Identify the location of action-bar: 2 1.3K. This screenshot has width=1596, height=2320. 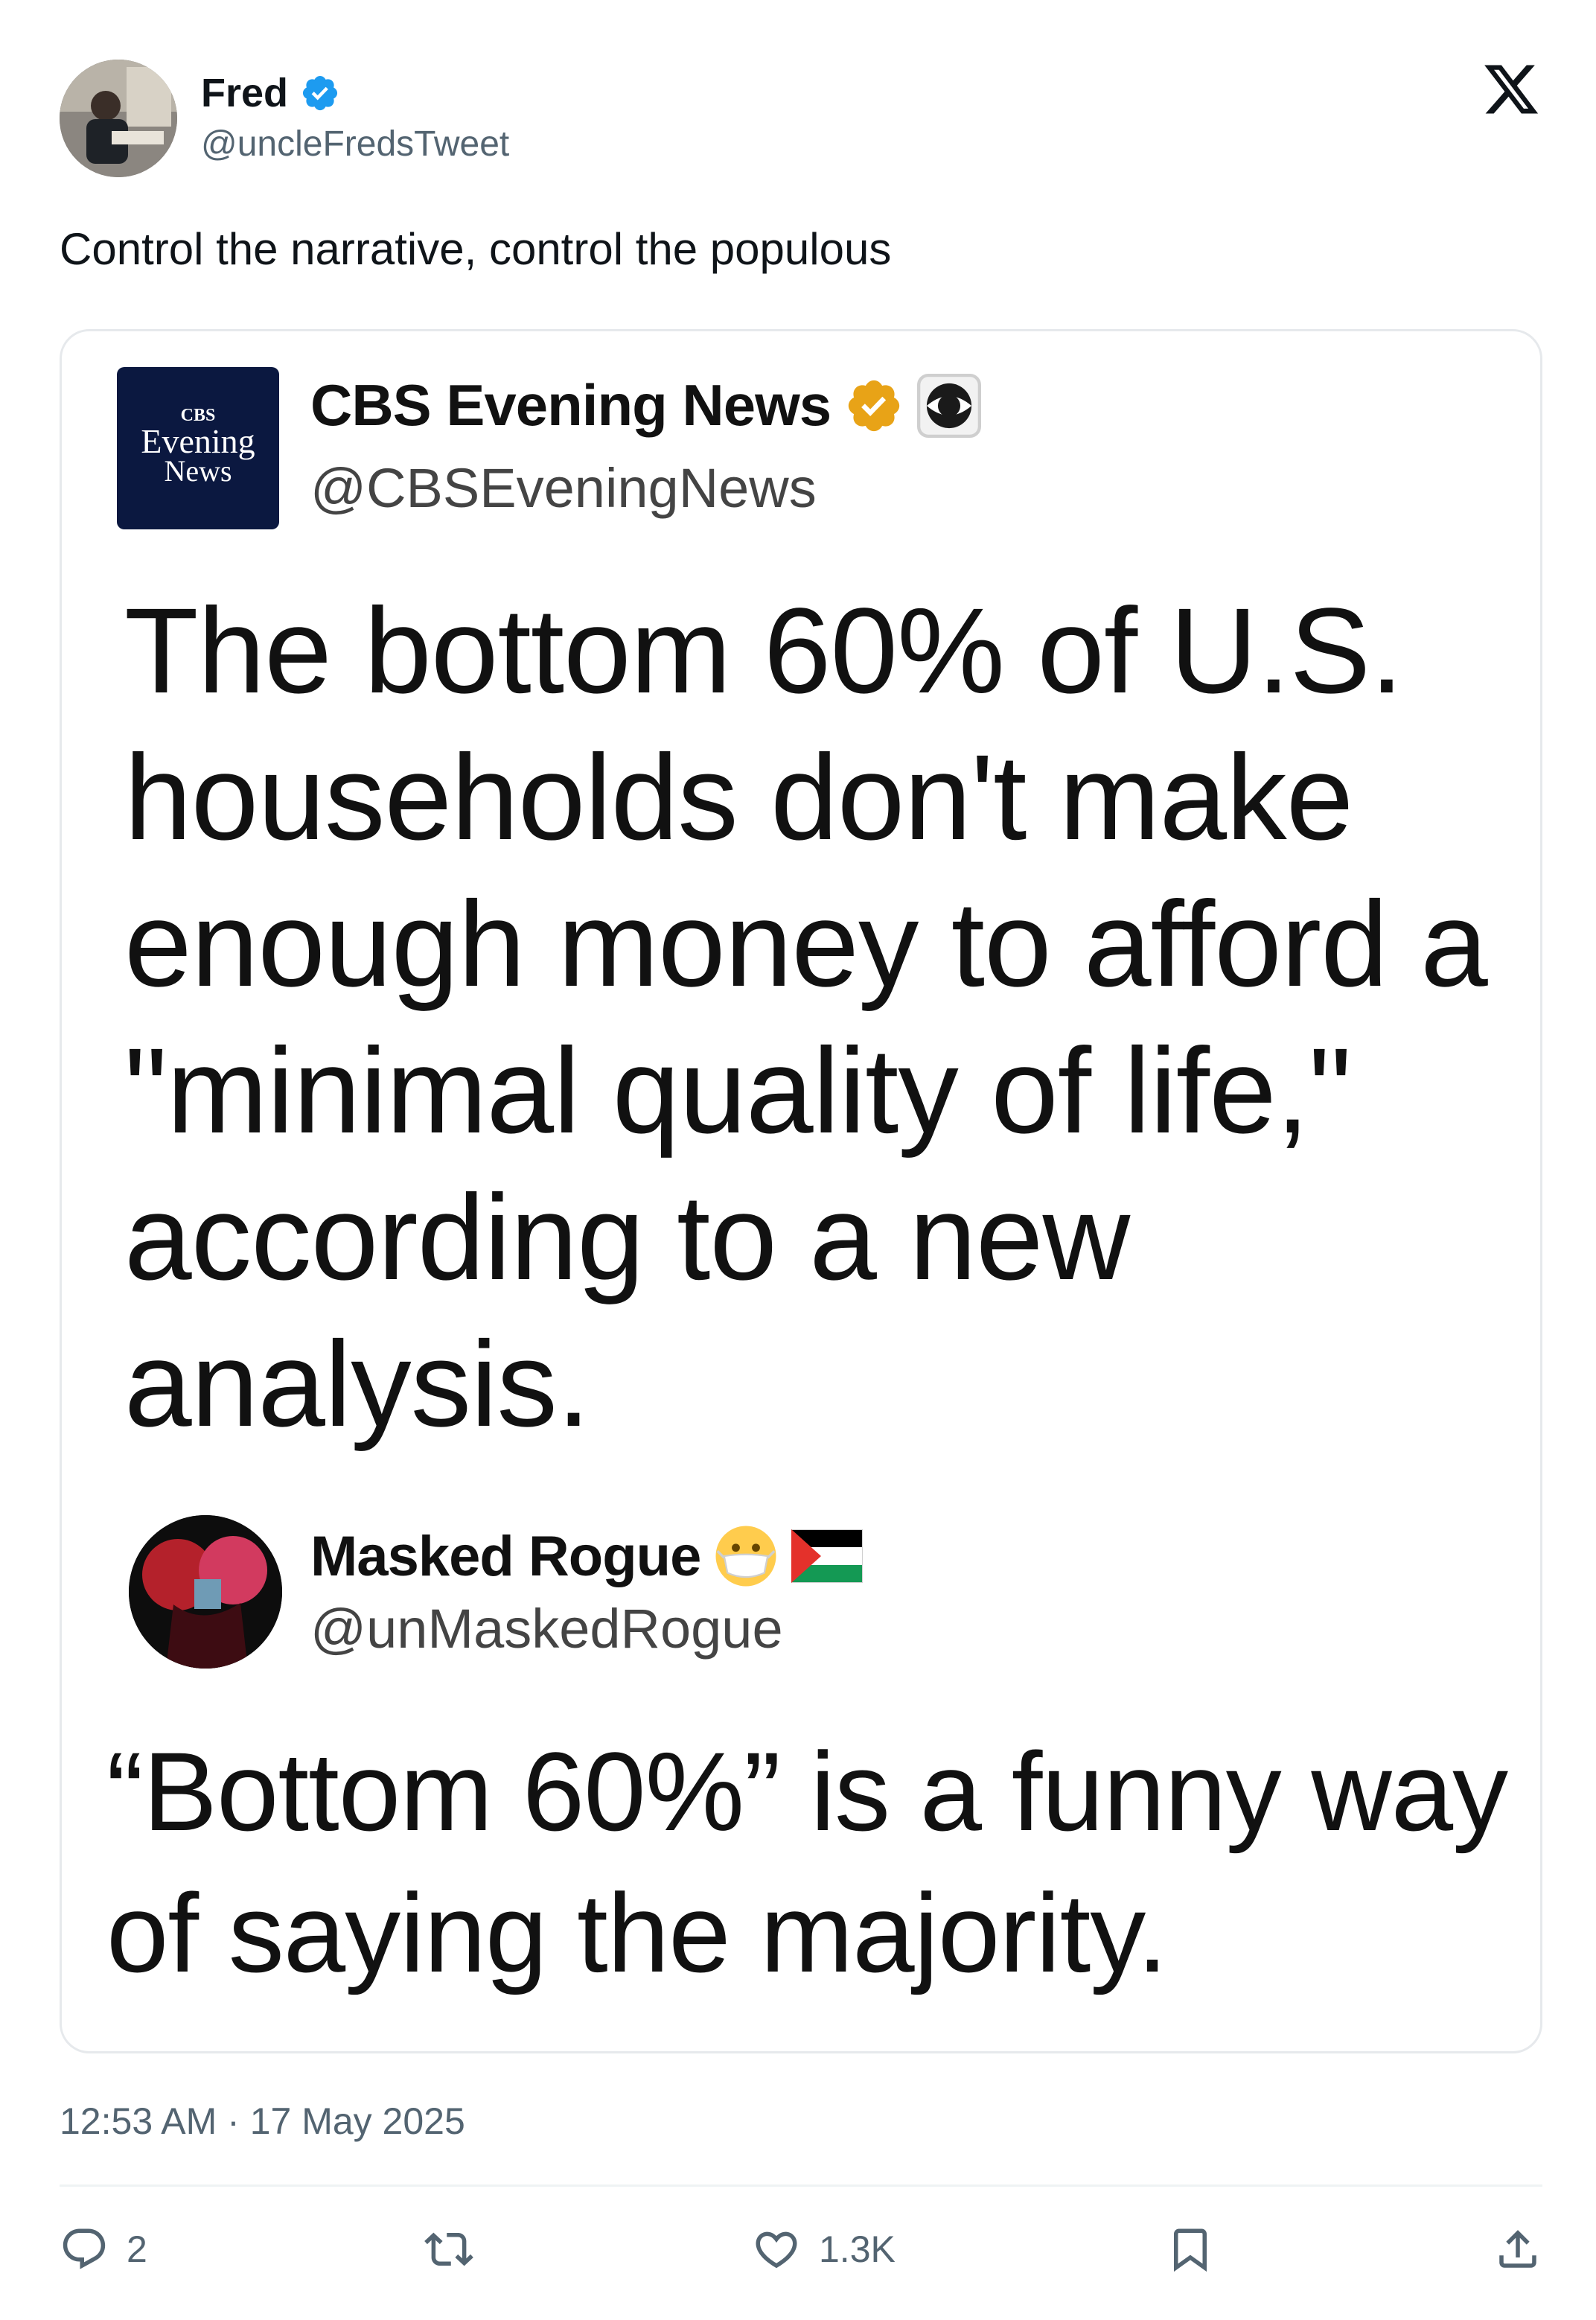
(801, 2249).